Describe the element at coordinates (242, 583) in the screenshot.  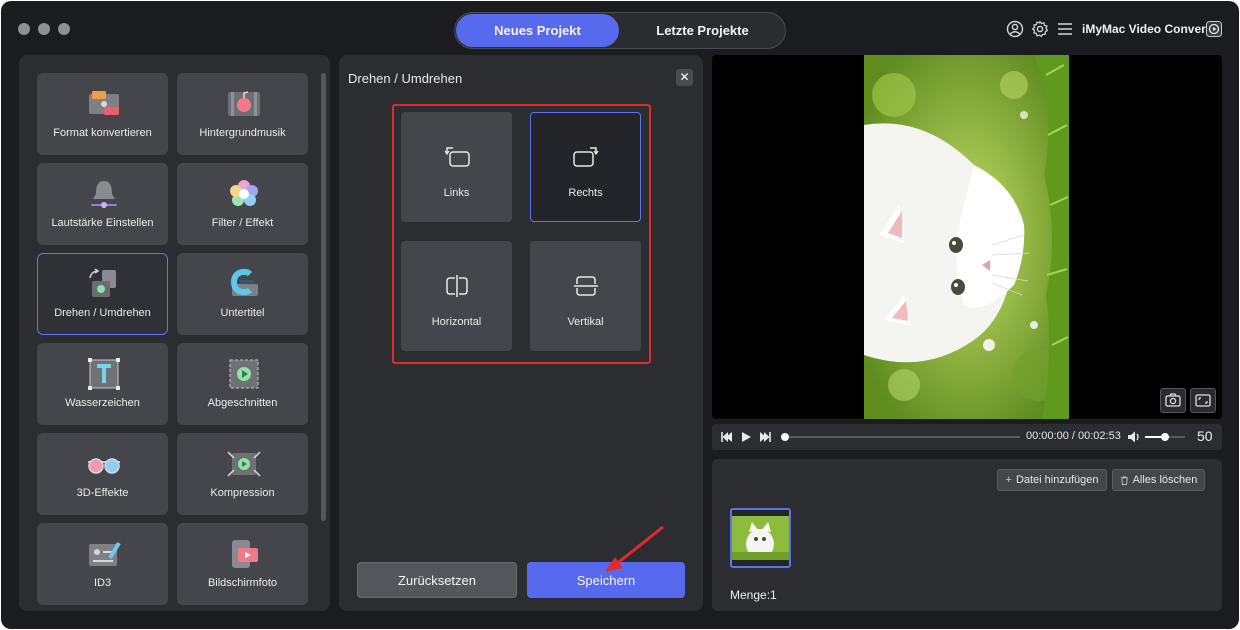
I see `tool-label: Bildschirmfoto` at that location.